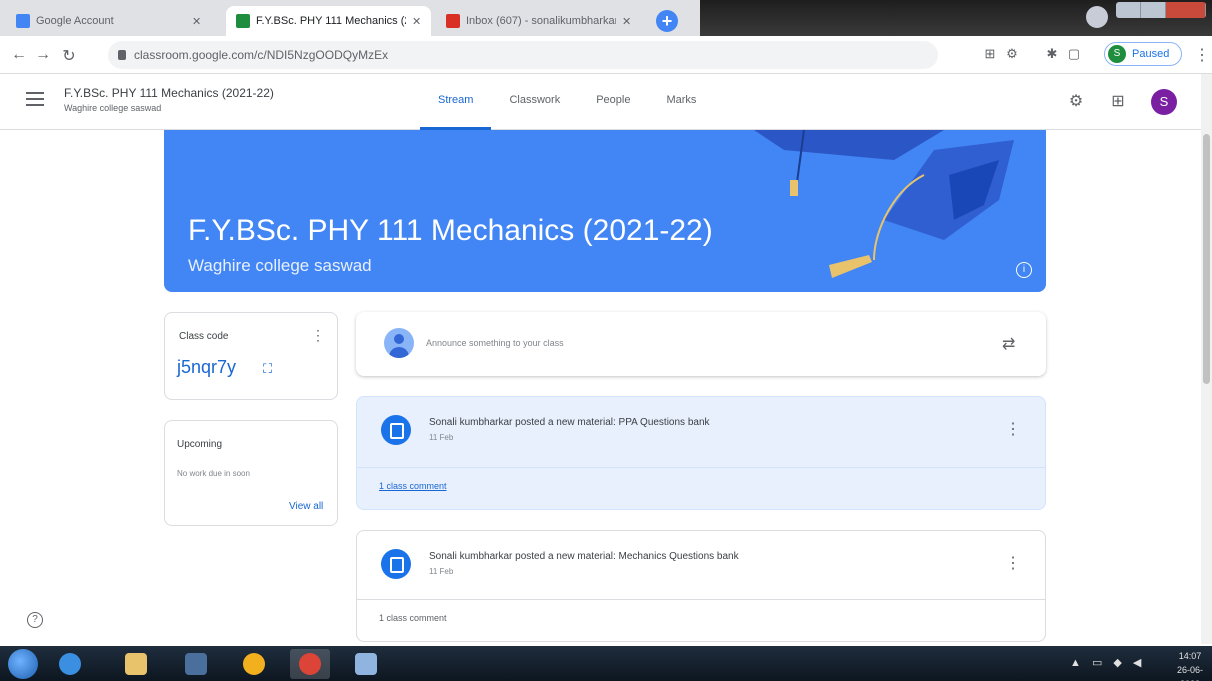 Image resolution: width=1212 pixels, height=681 pixels. I want to click on help-icon: ?, so click(35, 620).